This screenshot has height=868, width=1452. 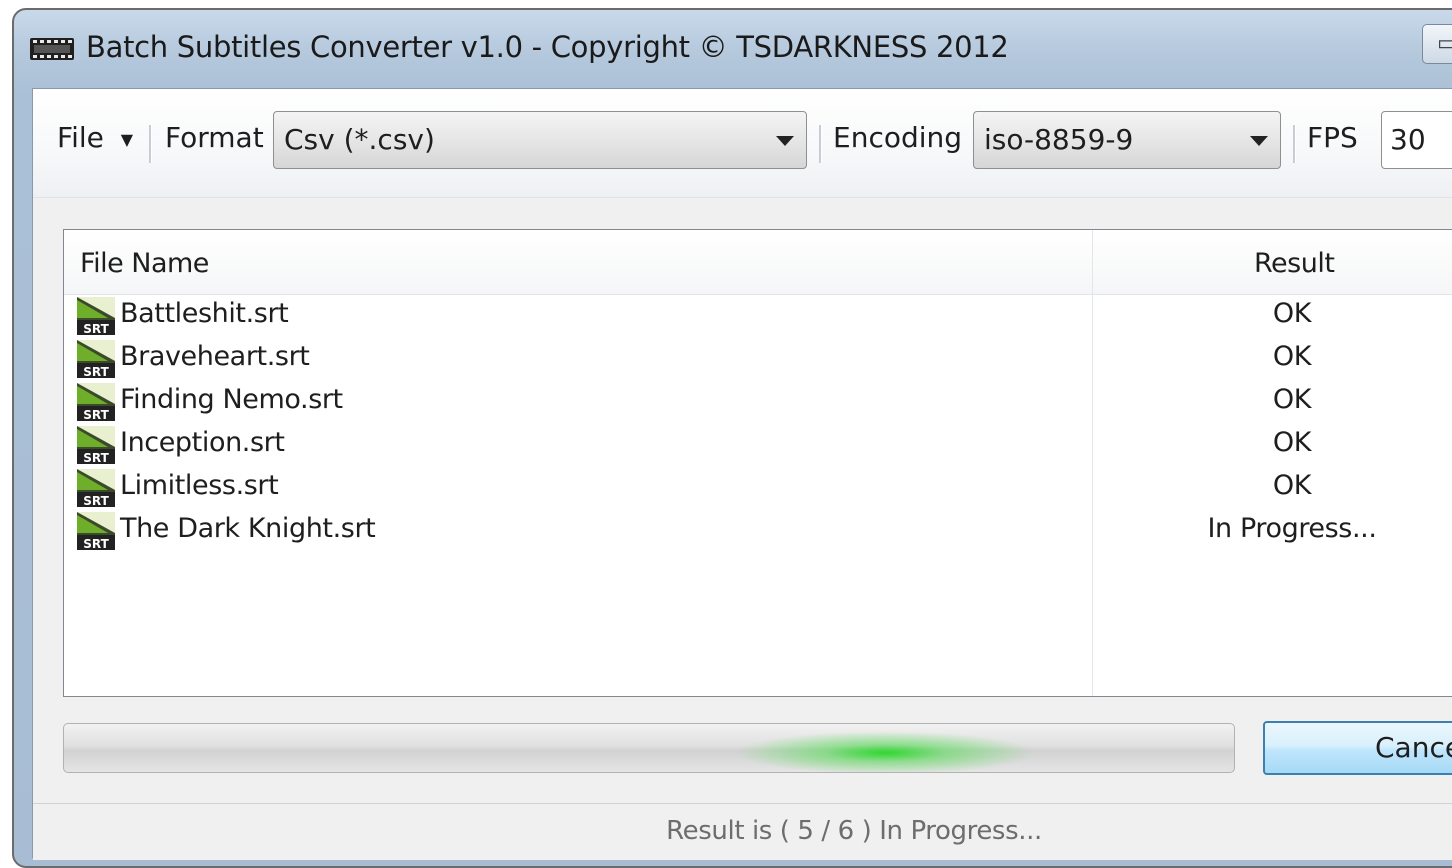 What do you see at coordinates (127, 139) in the screenshot?
I see `chevron-down-icon: ▼` at bounding box center [127, 139].